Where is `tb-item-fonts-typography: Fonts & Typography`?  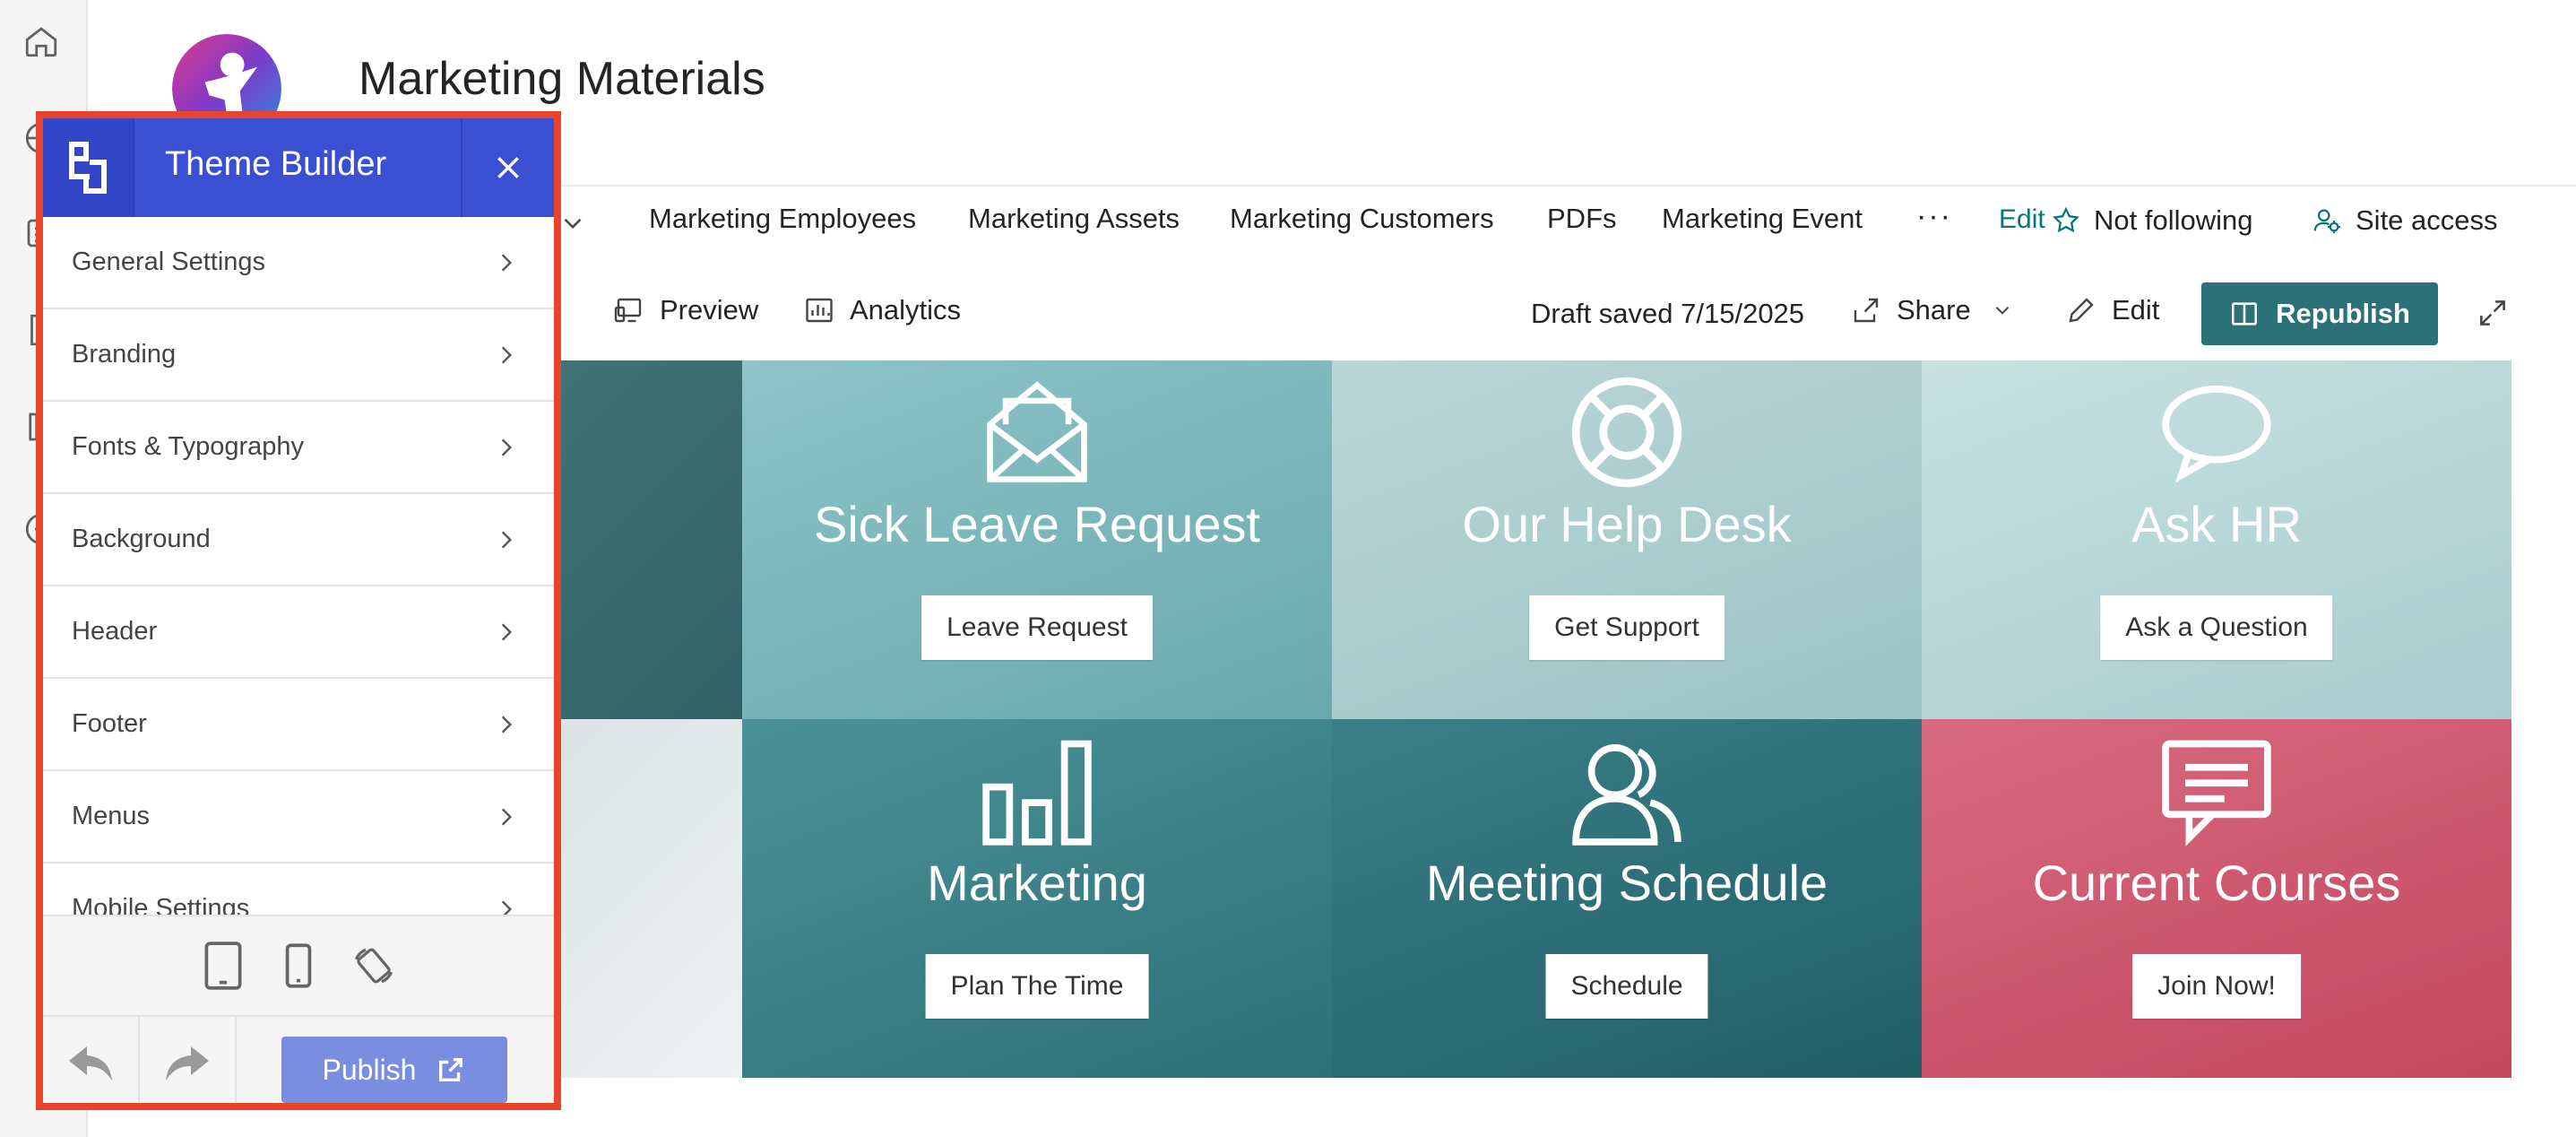 tb-item-fonts-typography: Fonts & Typography is located at coordinates (298, 448).